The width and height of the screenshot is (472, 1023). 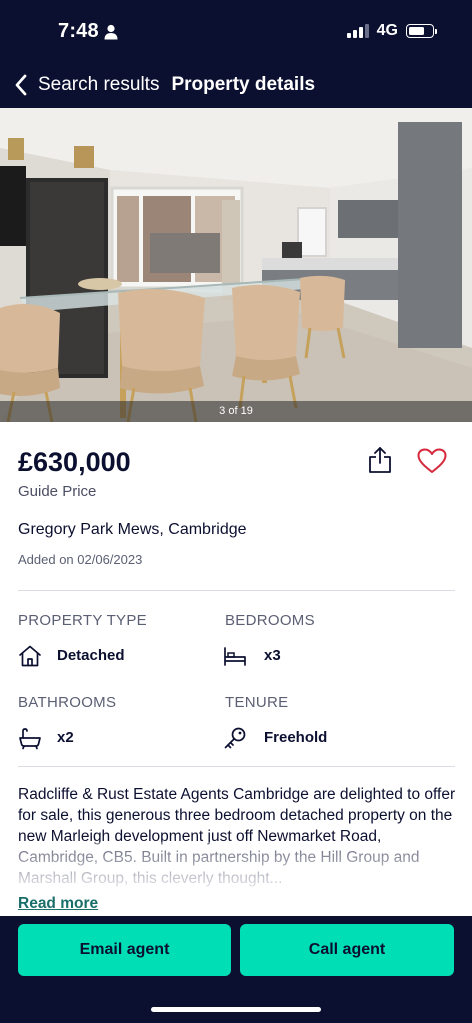 I want to click on email-agent-button: Email agent, so click(x=124, y=950).